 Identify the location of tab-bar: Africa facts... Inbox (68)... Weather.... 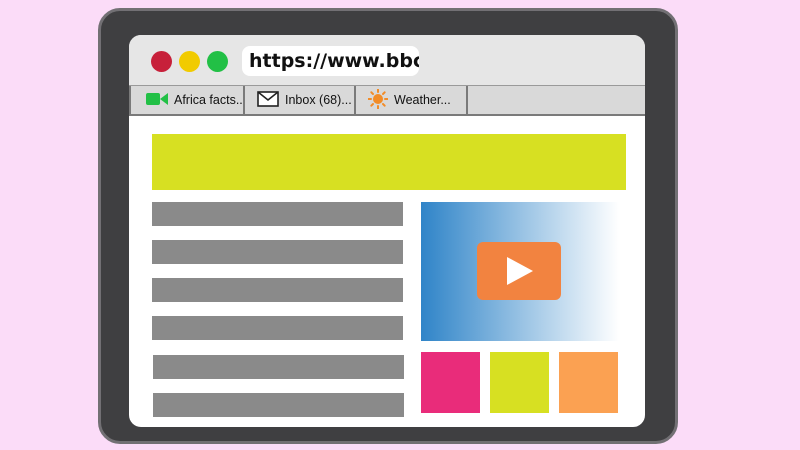
(387, 101).